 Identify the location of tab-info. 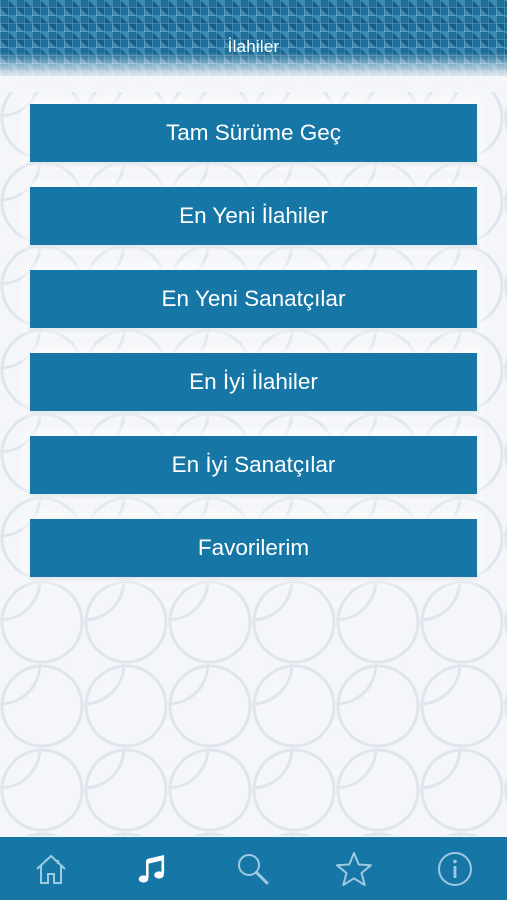
(454, 868).